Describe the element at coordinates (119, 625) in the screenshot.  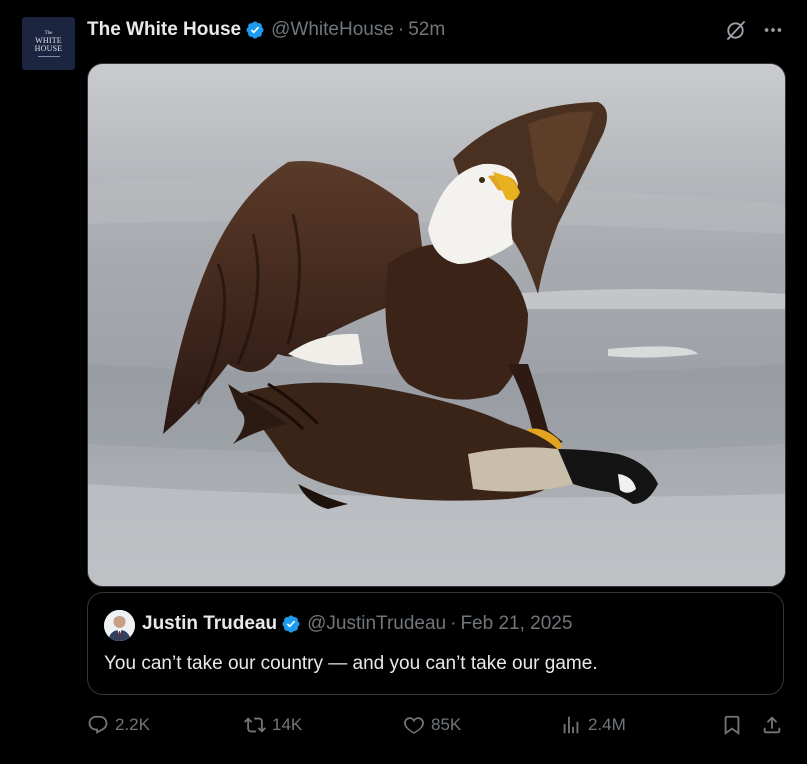
I see `quoted-author-avatar` at that location.